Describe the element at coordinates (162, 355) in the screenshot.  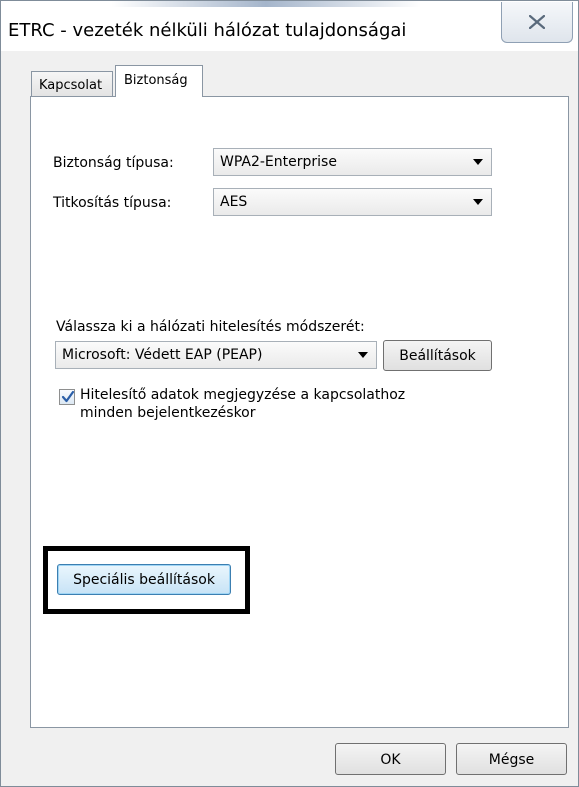
I see `auth-method-value: Microsoft: Védett EAP (PEAP)` at that location.